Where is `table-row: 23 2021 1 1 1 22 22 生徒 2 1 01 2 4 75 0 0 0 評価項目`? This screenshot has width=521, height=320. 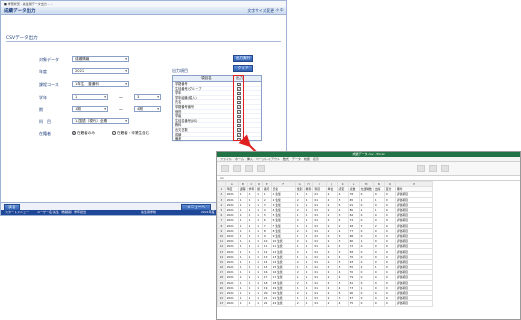
table-row: 23 2021 1 1 1 22 22 生徒 2 1 01 2 4 75 0 0 0 評価項目 is located at coordinates (325, 303).